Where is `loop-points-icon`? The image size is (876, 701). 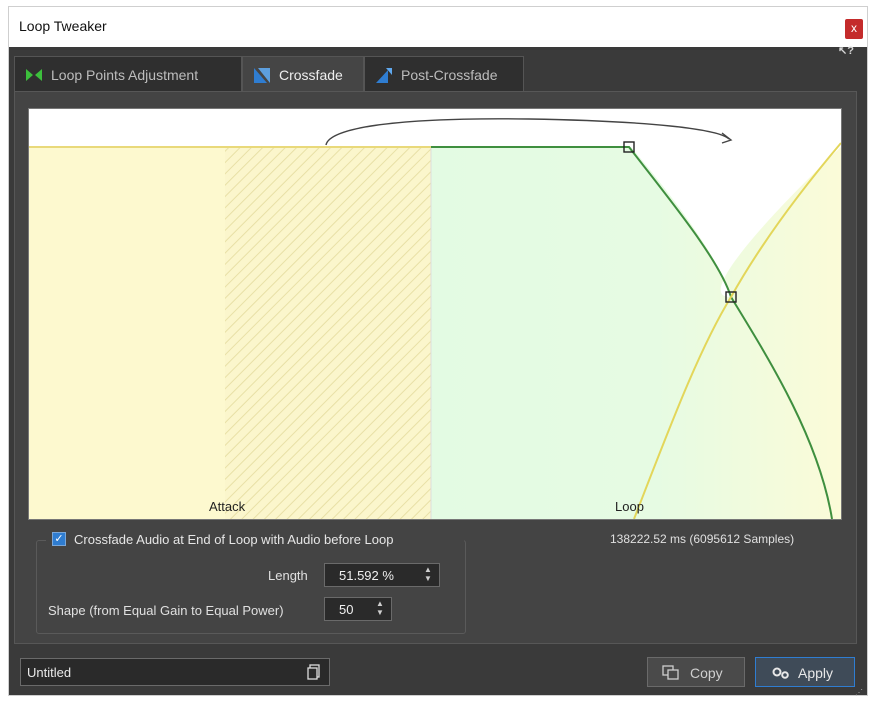 loop-points-icon is located at coordinates (34, 75).